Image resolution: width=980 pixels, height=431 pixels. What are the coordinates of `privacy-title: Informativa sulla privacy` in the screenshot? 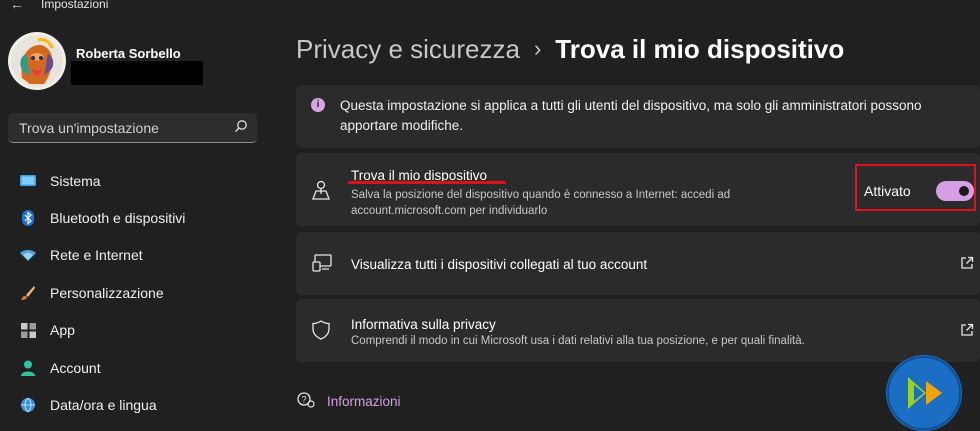 It's located at (423, 324).